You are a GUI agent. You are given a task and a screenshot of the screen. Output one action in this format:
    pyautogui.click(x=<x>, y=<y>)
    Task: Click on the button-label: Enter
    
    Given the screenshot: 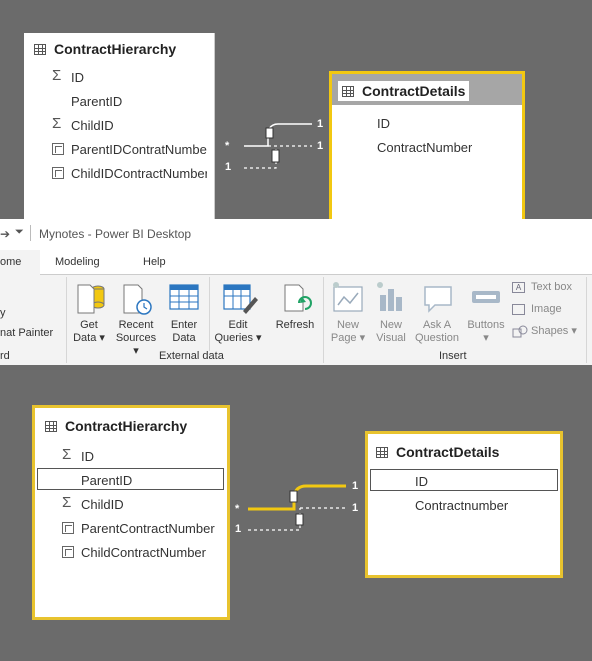 What is the action you would take?
    pyautogui.click(x=184, y=325)
    